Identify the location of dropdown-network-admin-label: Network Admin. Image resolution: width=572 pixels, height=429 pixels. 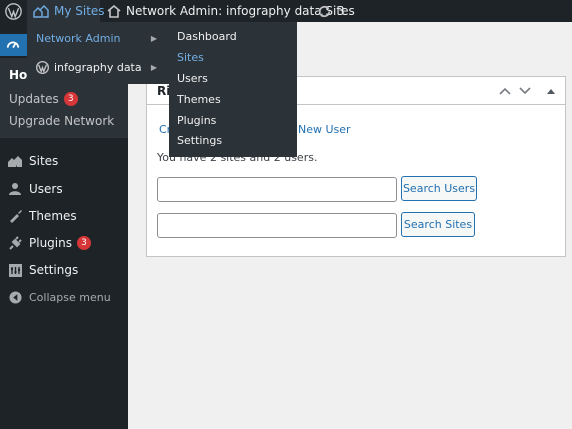
(78, 38).